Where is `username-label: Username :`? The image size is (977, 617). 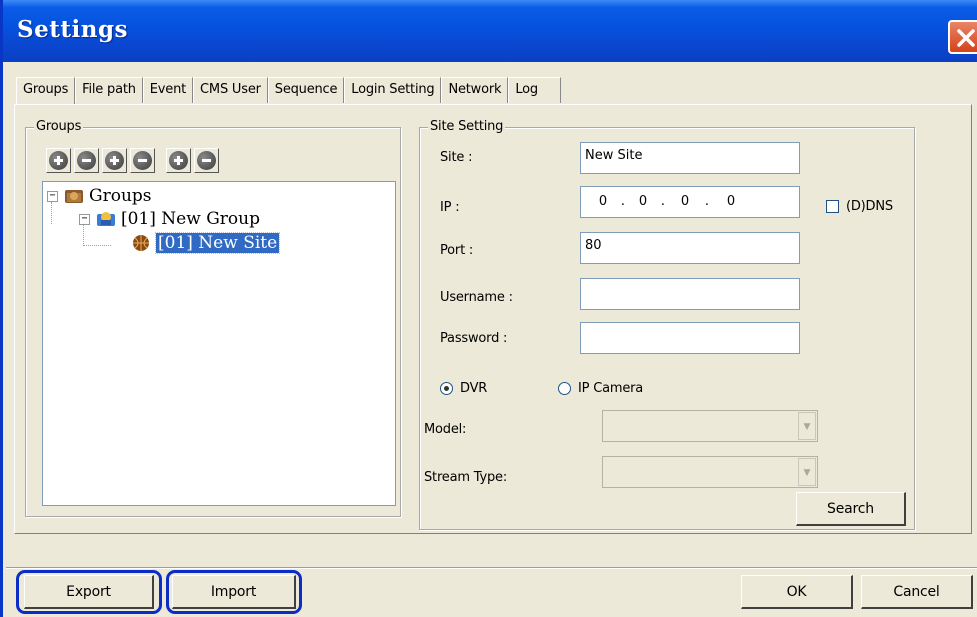
username-label: Username : is located at coordinates (476, 297).